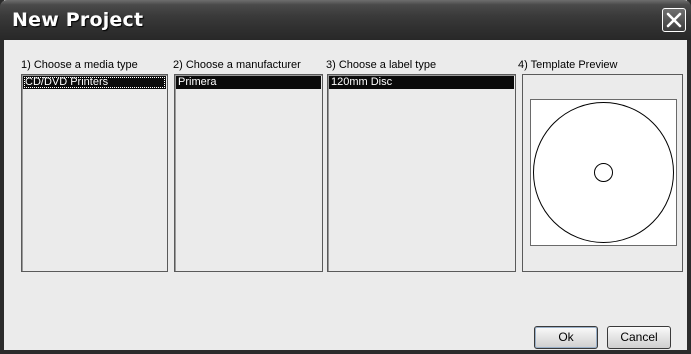 The height and width of the screenshot is (354, 691). I want to click on cancel-button: Cancel, so click(639, 337).